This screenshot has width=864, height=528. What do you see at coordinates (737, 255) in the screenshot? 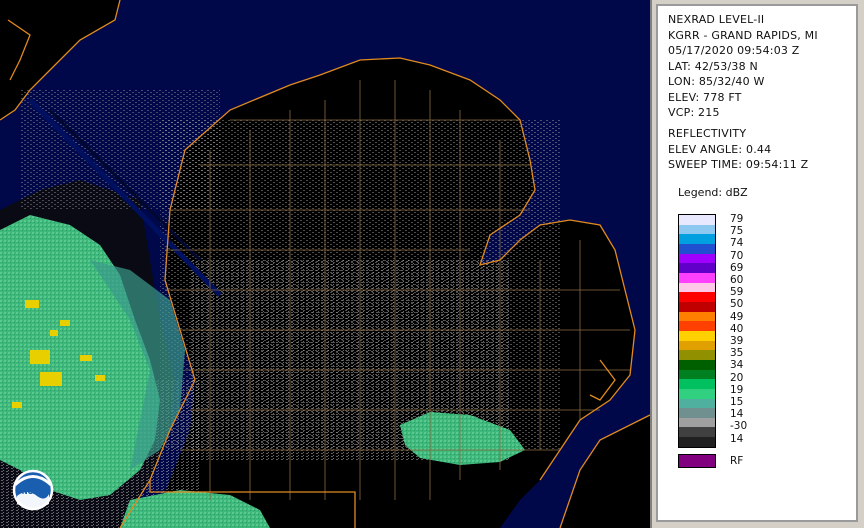
I see `legend-label: 70` at bounding box center [737, 255].